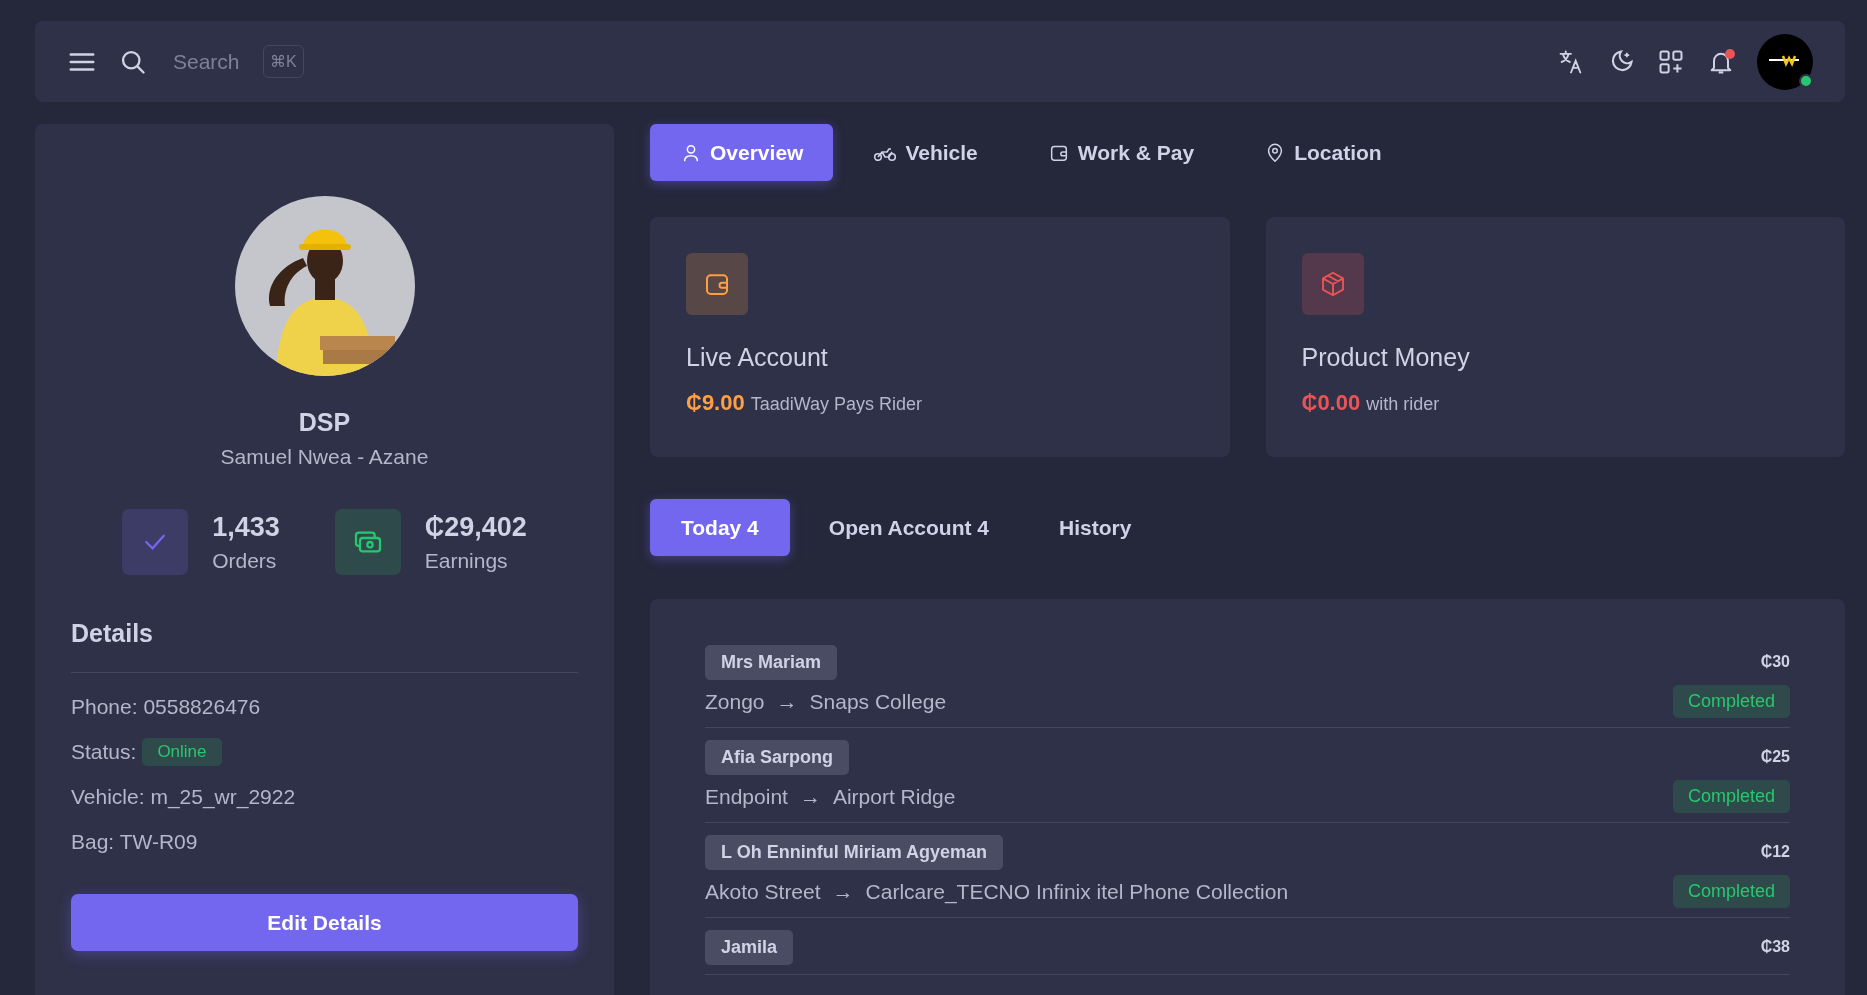 The width and height of the screenshot is (1867, 995). Describe the element at coordinates (182, 752) in the screenshot. I see `status-badge: Online` at that location.